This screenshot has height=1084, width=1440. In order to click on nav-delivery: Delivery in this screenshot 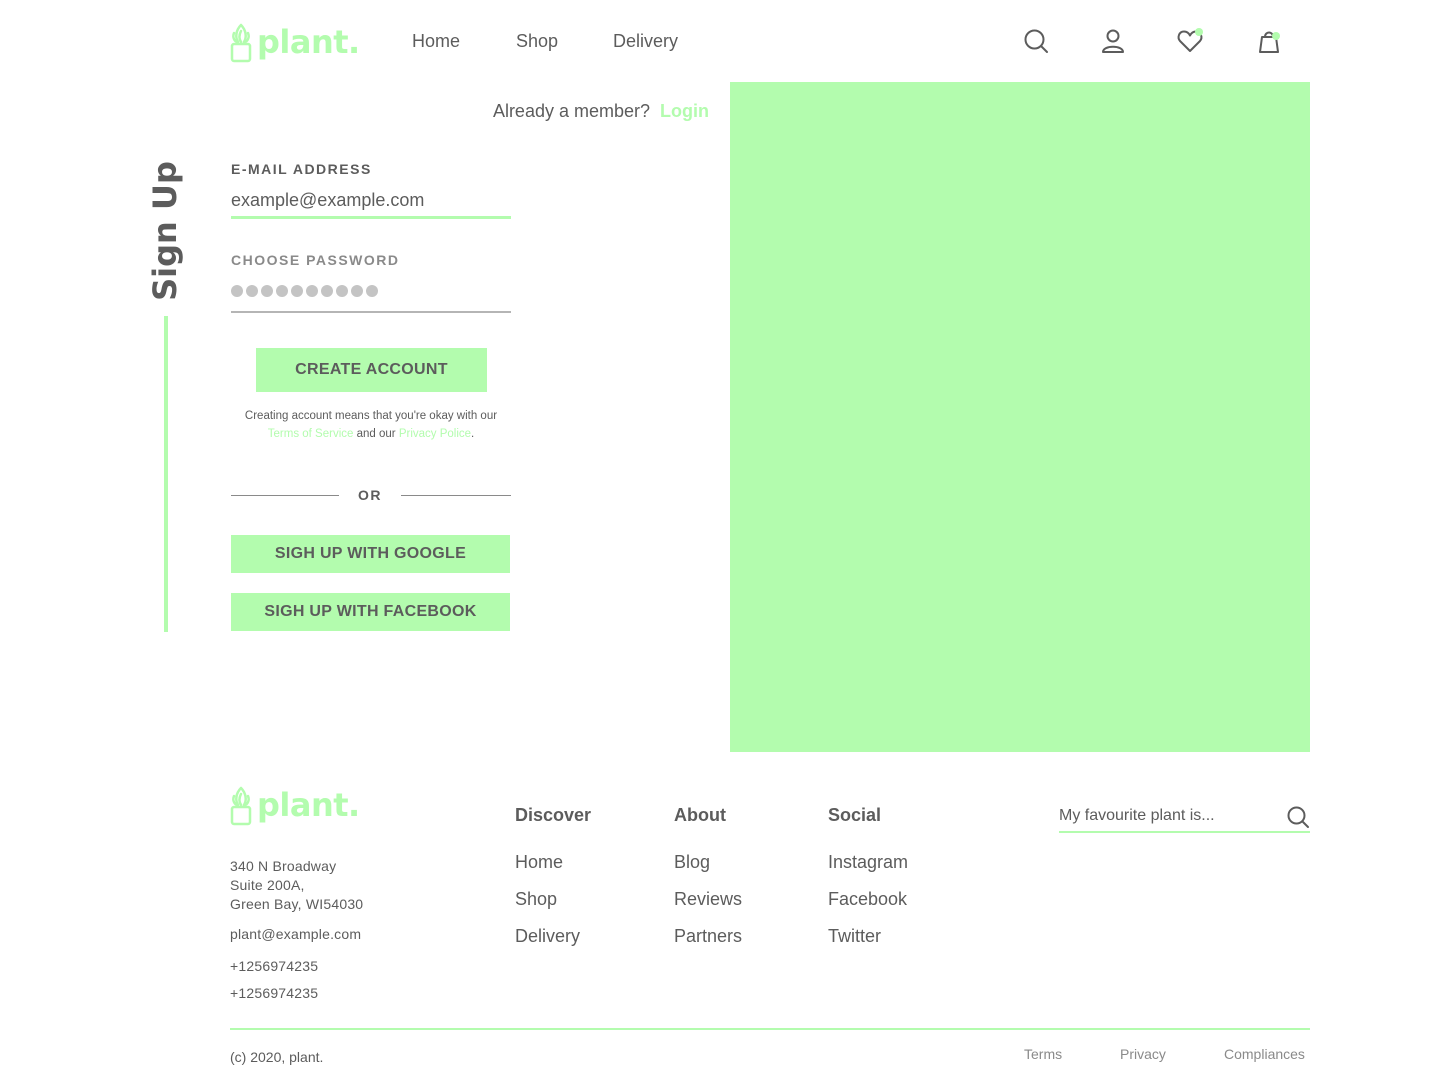, I will do `click(645, 41)`.